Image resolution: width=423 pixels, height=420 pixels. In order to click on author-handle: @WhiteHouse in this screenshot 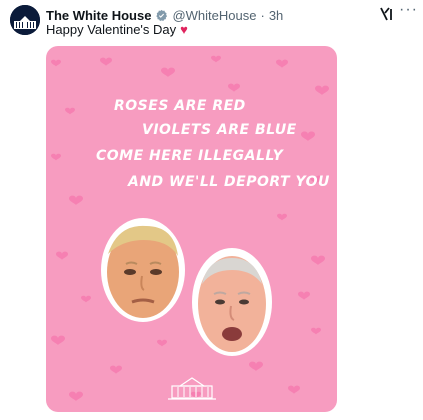, I will do `click(214, 15)`.